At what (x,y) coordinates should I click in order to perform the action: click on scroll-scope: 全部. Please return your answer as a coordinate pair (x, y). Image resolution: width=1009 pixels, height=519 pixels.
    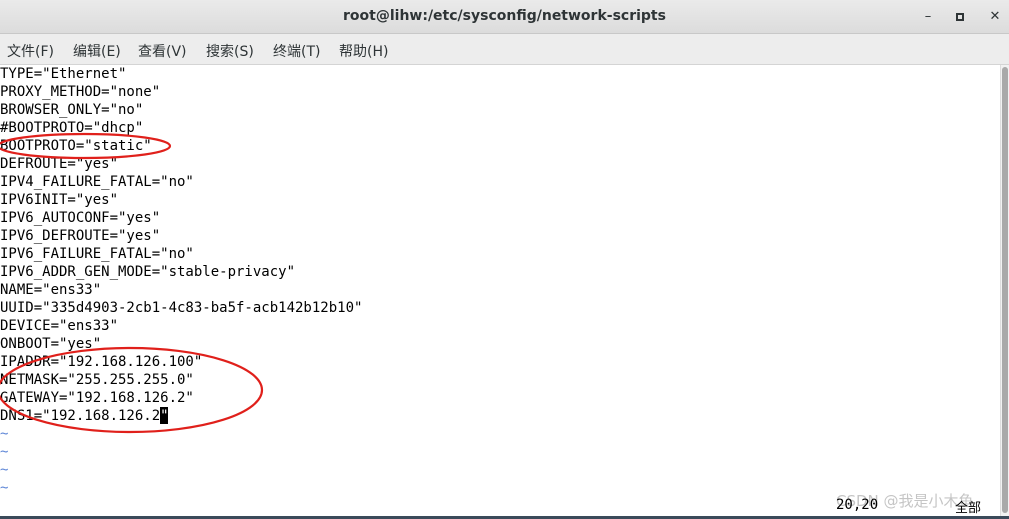
    Looking at the image, I should click on (968, 508).